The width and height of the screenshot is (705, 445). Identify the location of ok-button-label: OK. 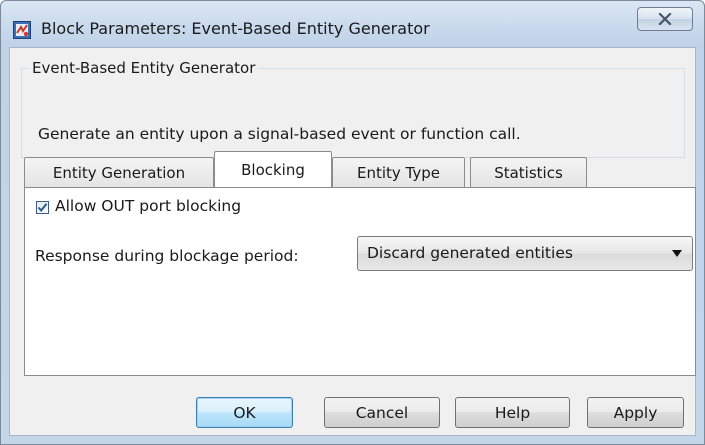
(244, 412).